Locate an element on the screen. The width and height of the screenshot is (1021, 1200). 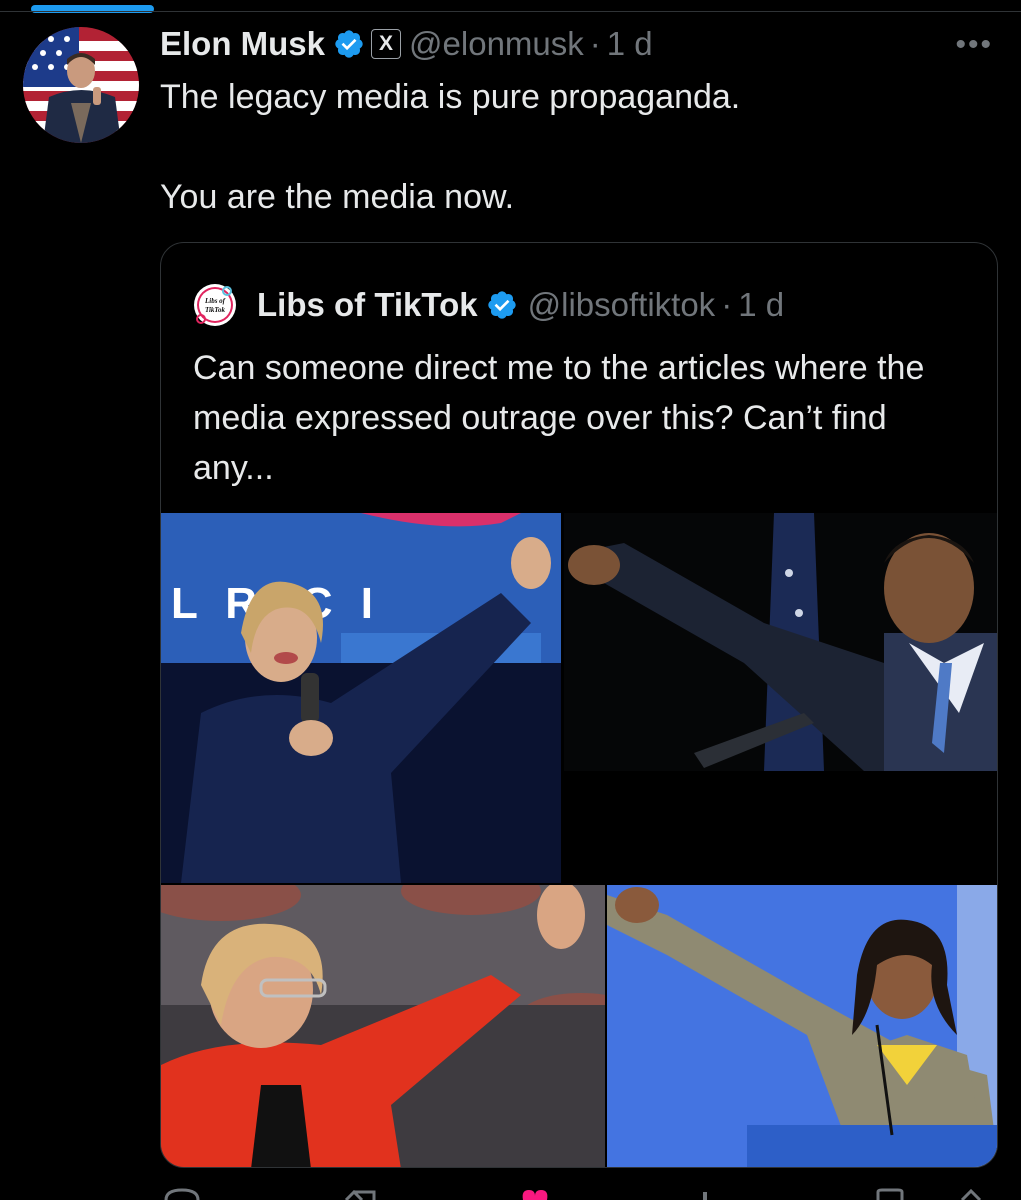
post-header: Elon Musk X @elonmusk · 1 d is located at coordinates (406, 44).